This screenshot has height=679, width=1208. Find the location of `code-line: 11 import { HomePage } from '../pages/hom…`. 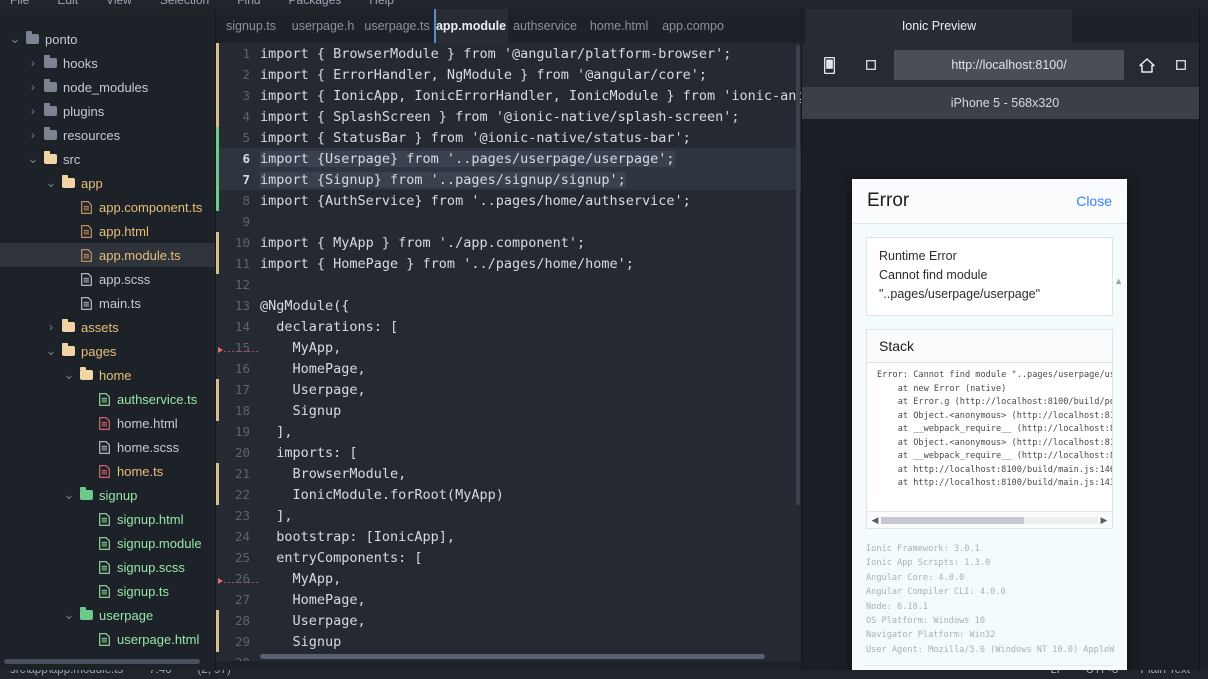

code-line: 11 import { HomePage } from '../pages/hom… is located at coordinates (509, 263).